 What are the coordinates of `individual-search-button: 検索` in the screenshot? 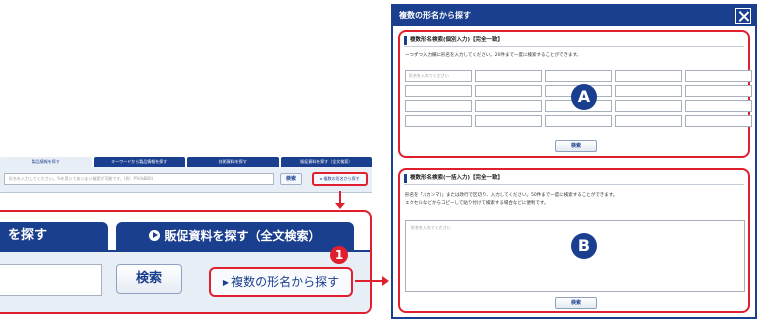 It's located at (576, 146).